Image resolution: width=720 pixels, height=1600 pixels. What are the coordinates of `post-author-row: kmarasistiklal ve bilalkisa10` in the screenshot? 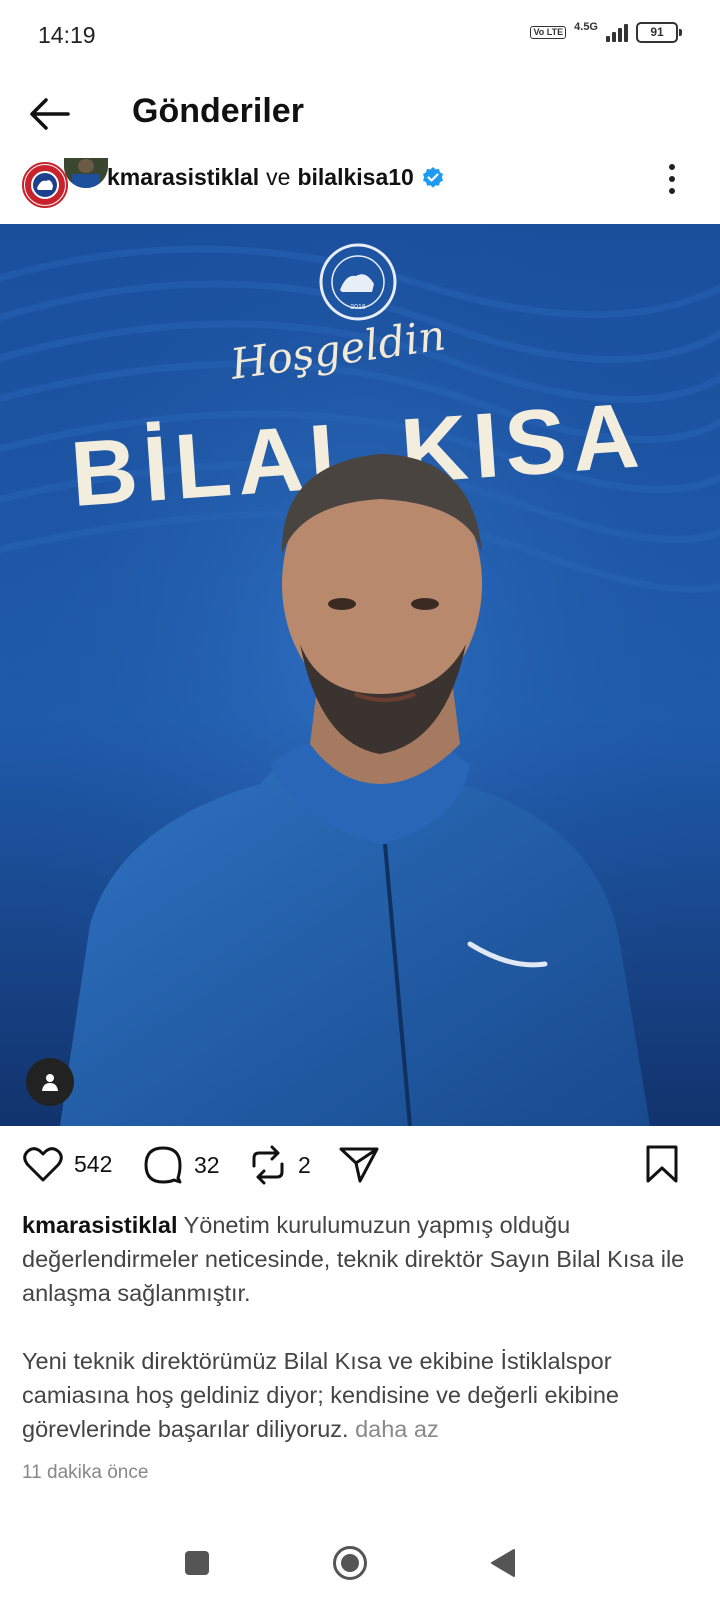 It's located at (360, 185).